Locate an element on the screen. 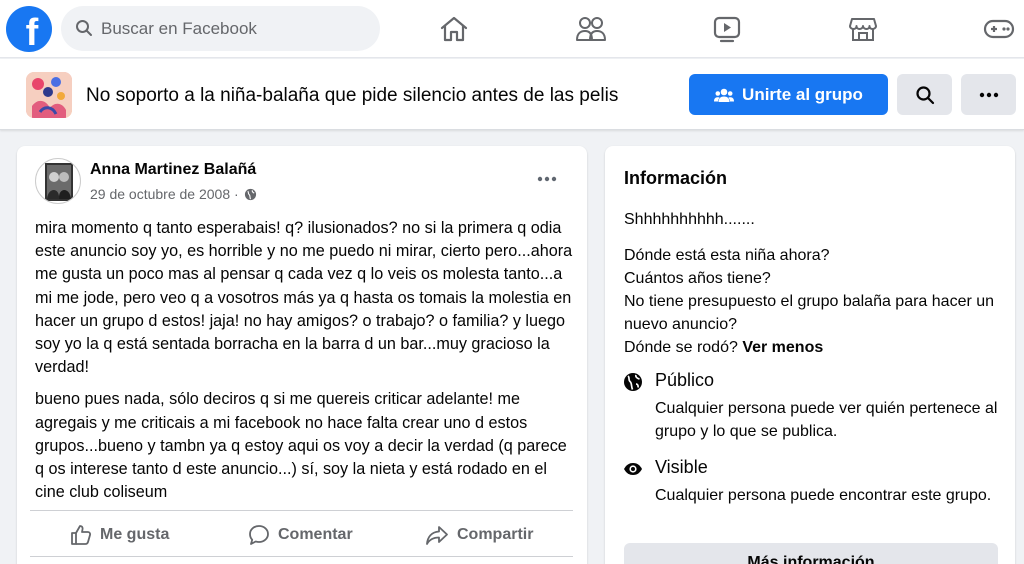 Image resolution: width=1024 pixels, height=564 pixels. comment-icon is located at coordinates (259, 535).